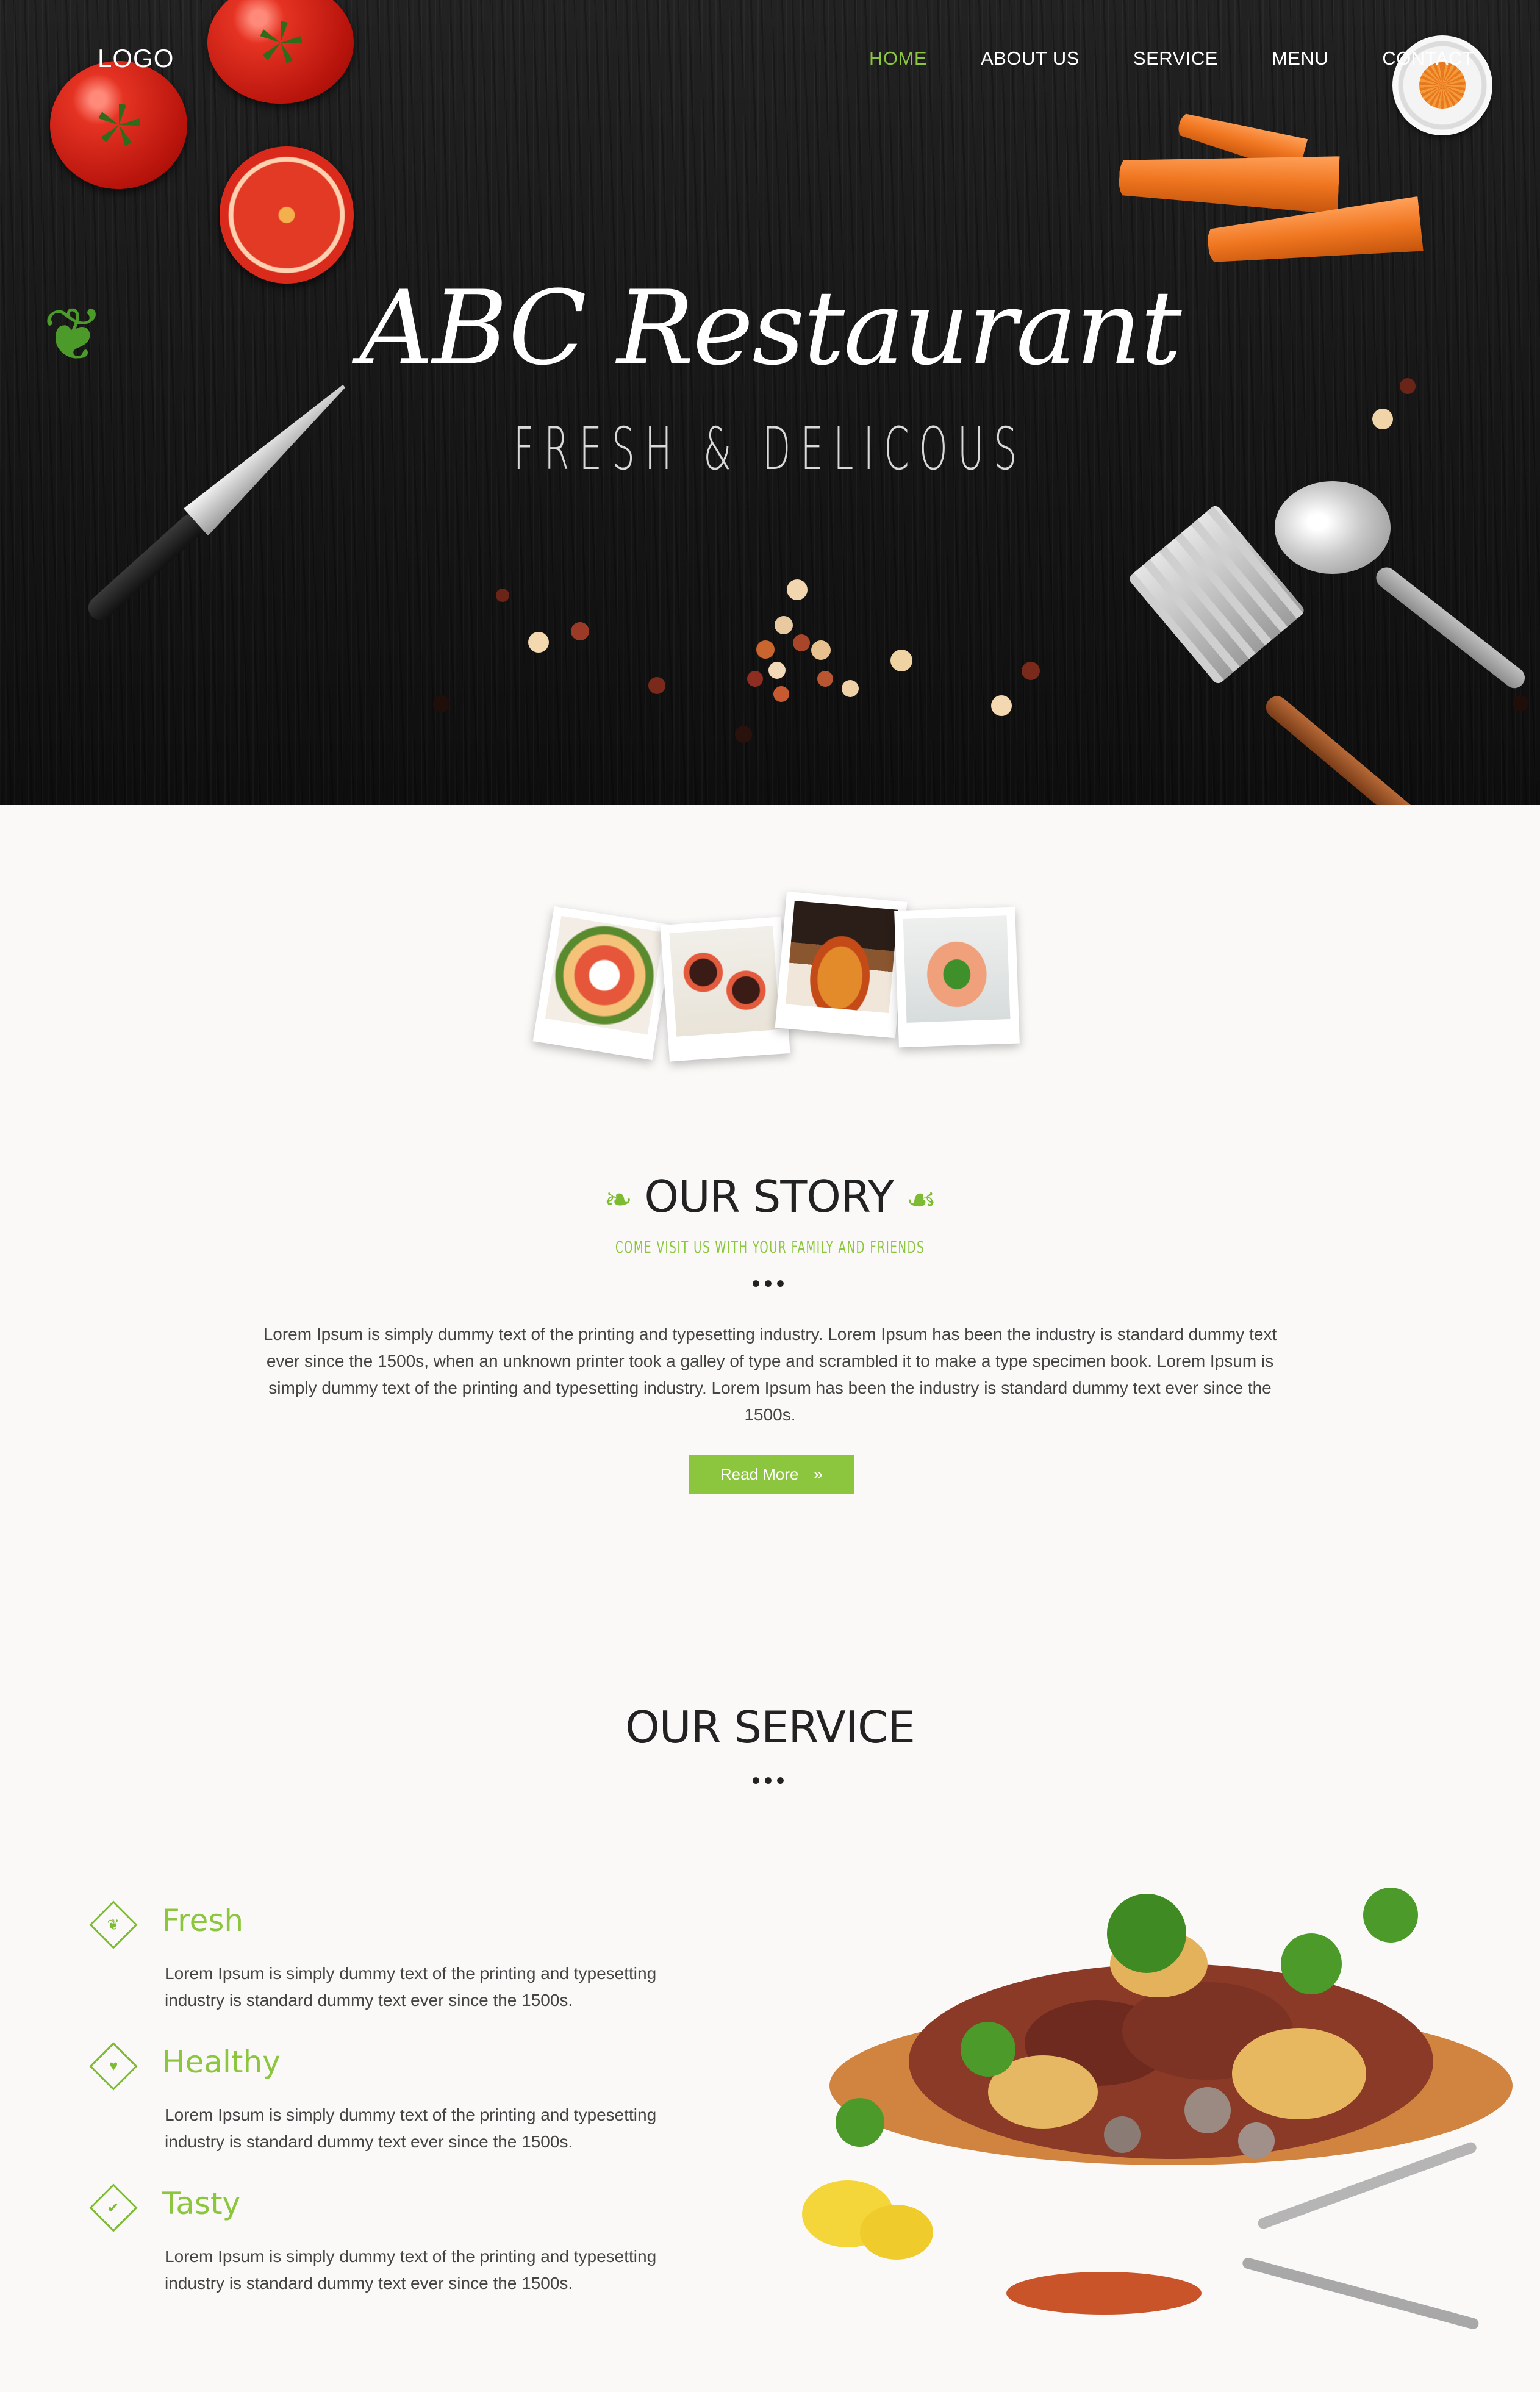  What do you see at coordinates (1428, 59) in the screenshot?
I see `nav-contact: CONTACT` at bounding box center [1428, 59].